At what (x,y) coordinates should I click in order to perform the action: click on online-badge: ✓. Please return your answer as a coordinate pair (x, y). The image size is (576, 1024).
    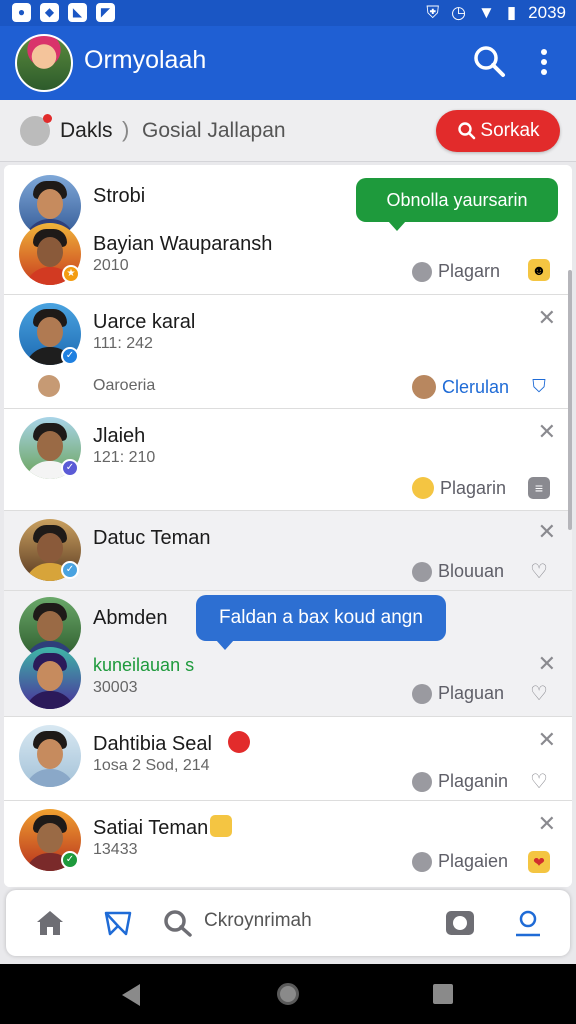
    Looking at the image, I should click on (70, 860).